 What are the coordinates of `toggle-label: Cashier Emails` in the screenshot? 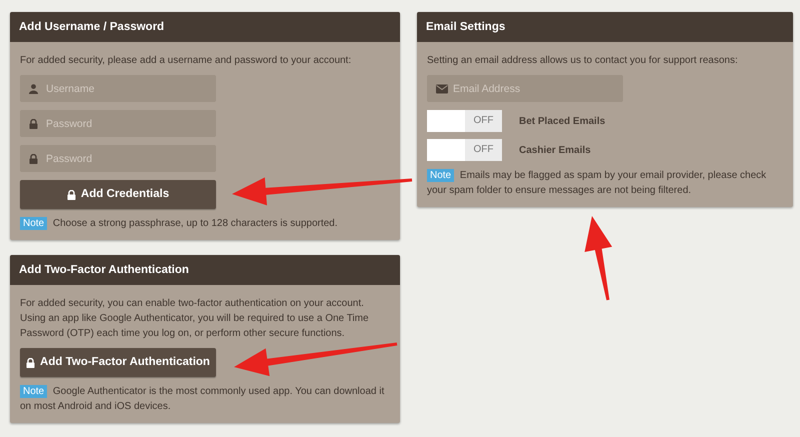 It's located at (555, 151).